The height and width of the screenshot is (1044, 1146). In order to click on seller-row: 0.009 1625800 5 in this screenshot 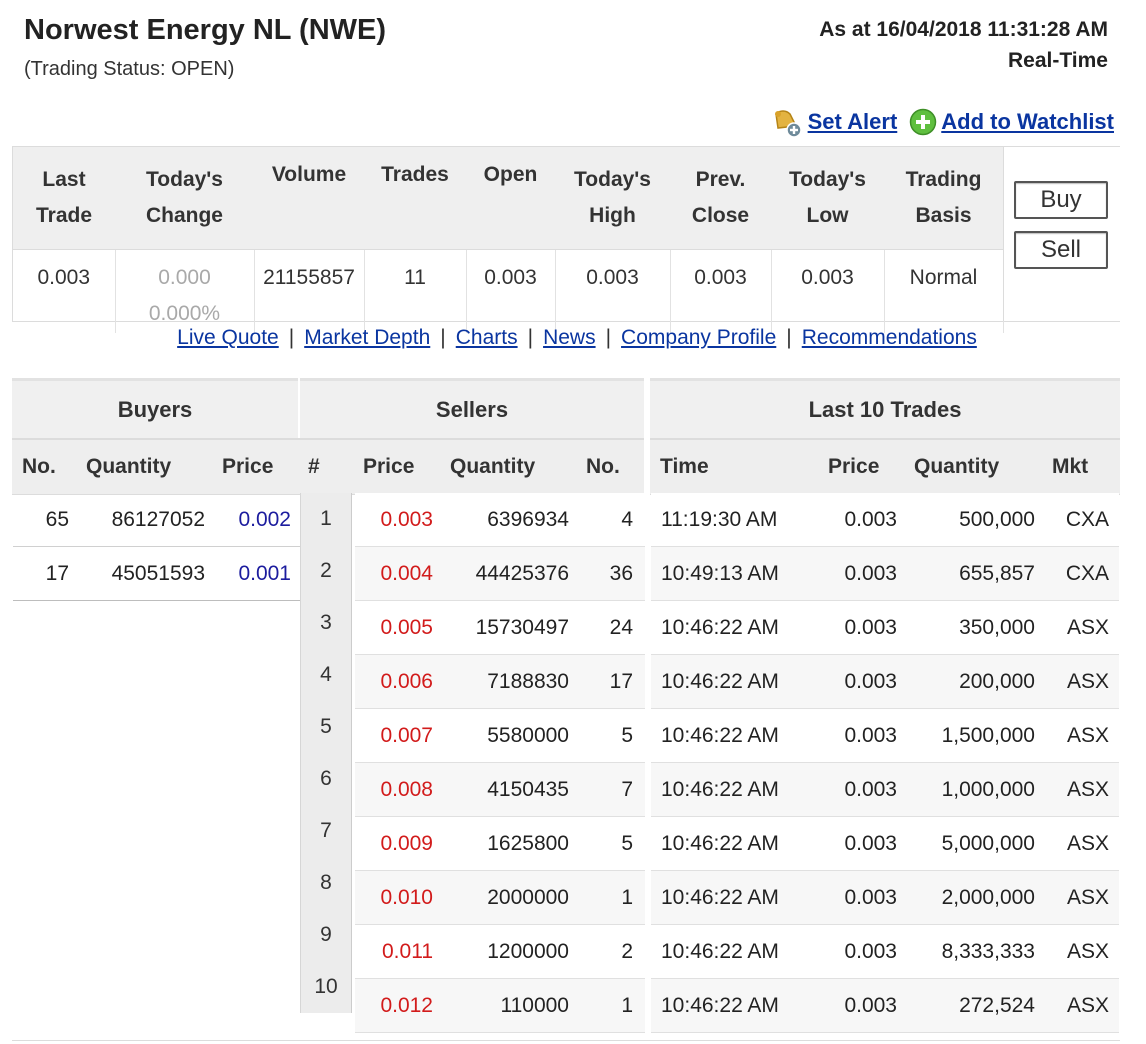, I will do `click(500, 844)`.